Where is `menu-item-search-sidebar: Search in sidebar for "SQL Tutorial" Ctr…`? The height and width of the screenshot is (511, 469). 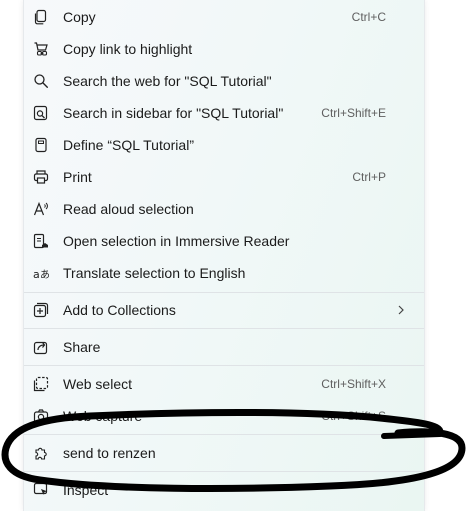 menu-item-search-sidebar: Search in sidebar for "SQL Tutorial" Ctr… is located at coordinates (224, 113).